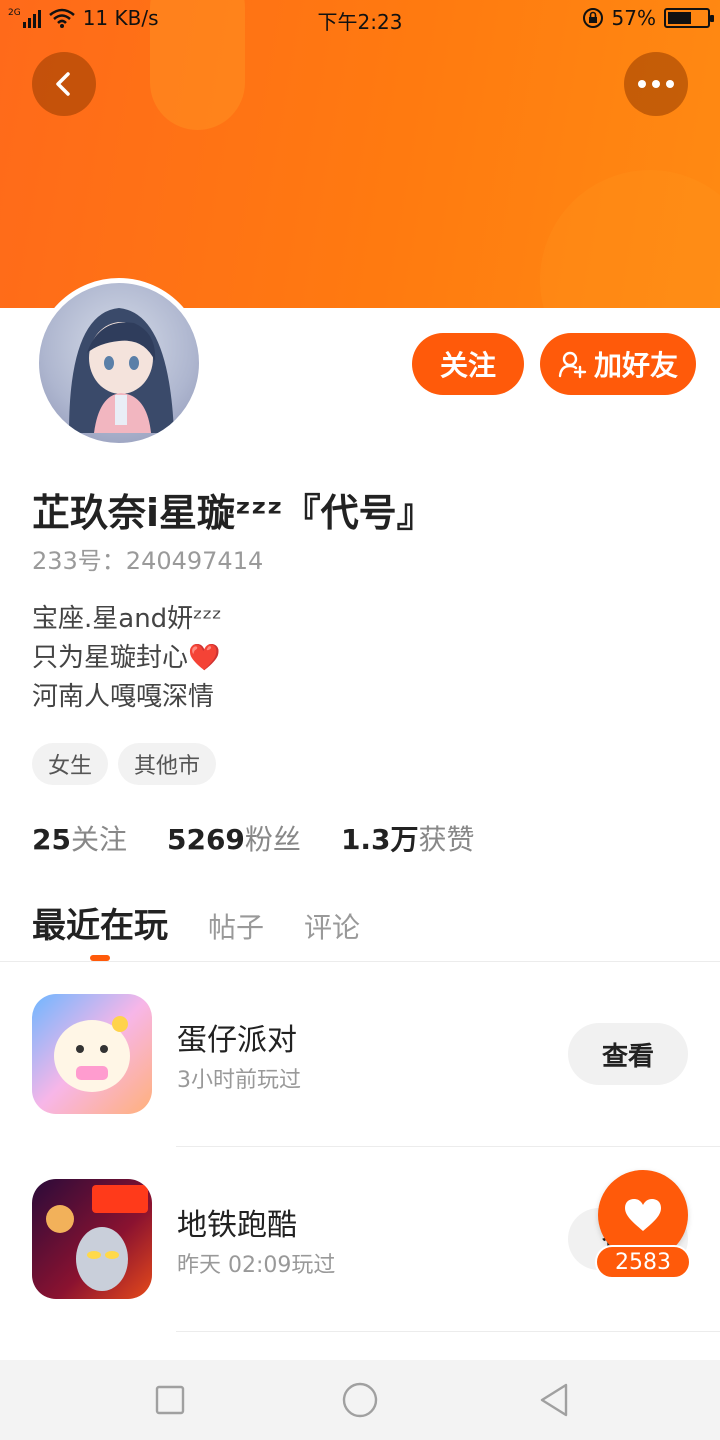 The height and width of the screenshot is (1440, 720). Describe the element at coordinates (239, 1080) in the screenshot. I see `game-played-time: 3小时前玩过` at that location.